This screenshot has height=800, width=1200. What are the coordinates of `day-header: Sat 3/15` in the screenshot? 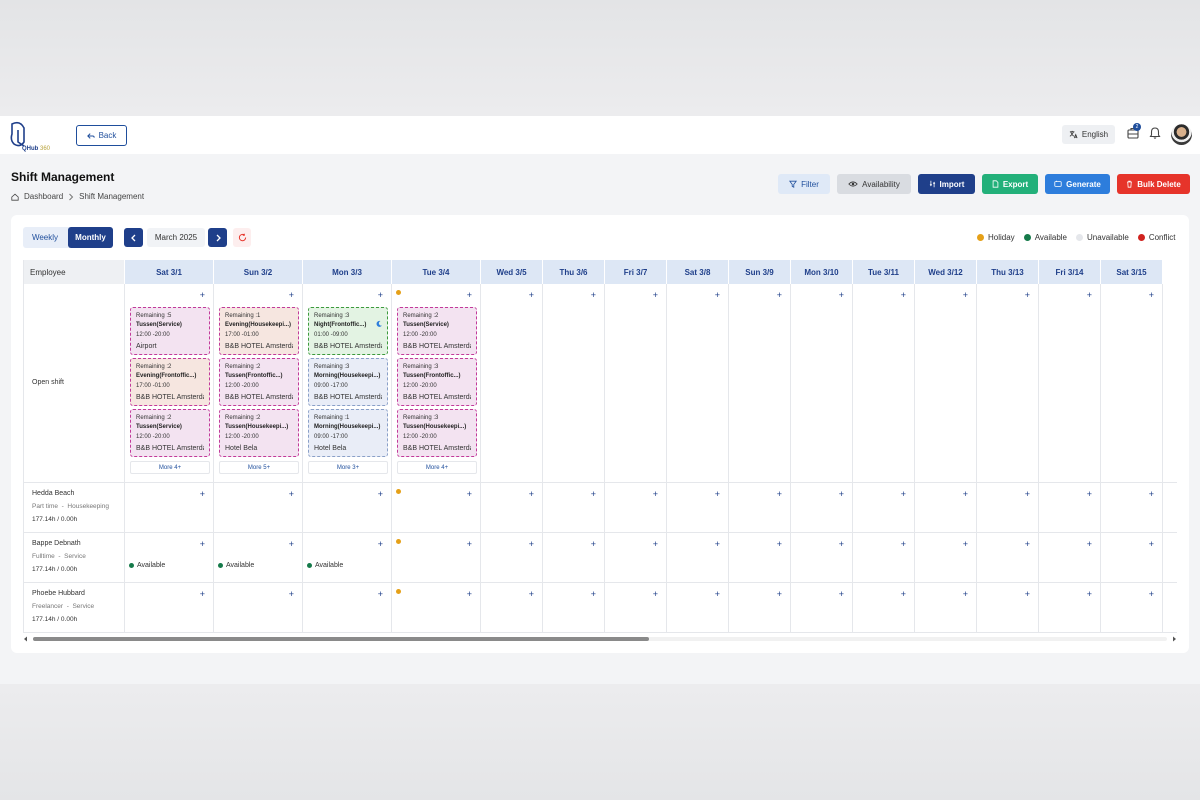 It's located at (1132, 272).